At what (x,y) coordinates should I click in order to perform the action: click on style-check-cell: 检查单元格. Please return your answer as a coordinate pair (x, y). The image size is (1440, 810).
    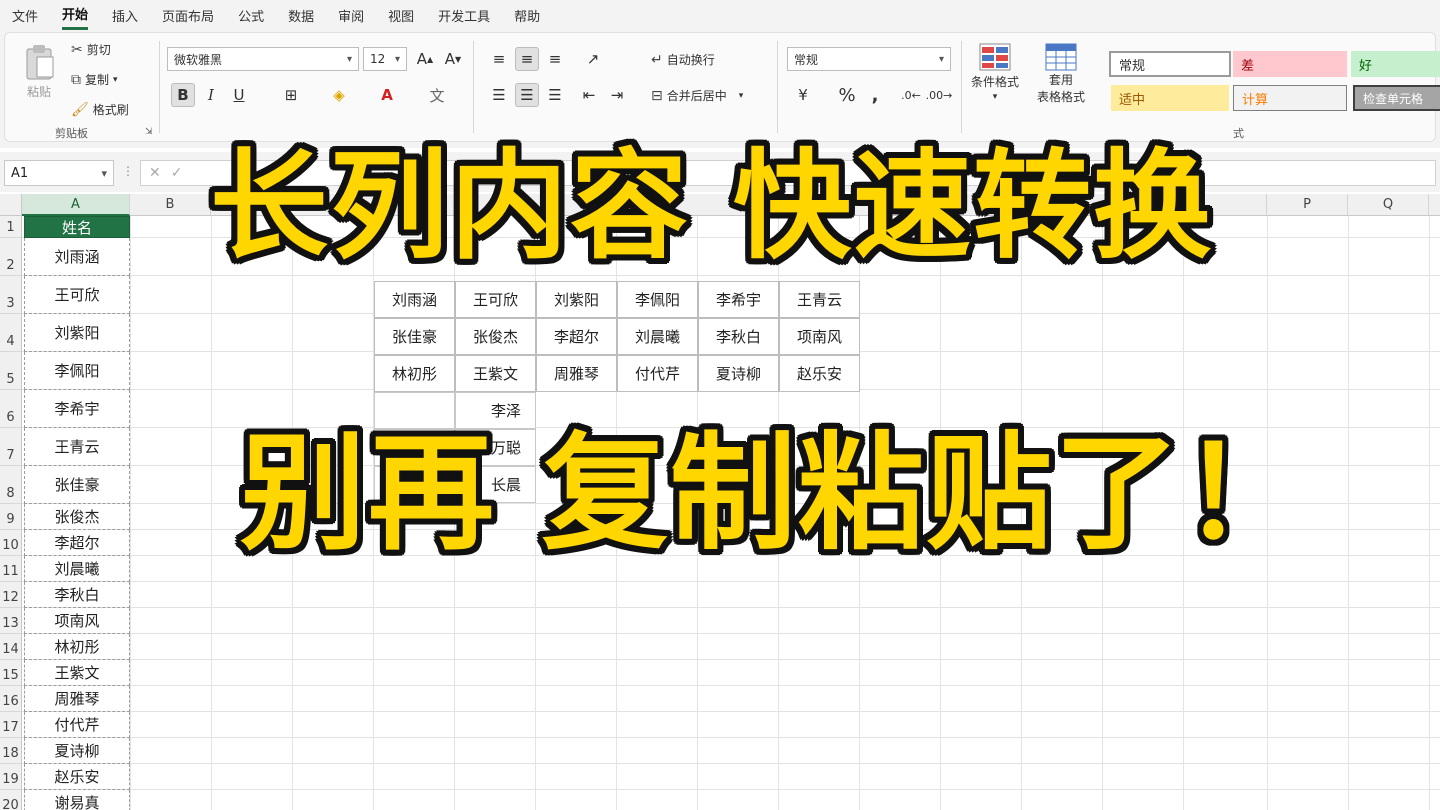
    Looking at the image, I should click on (1396, 98).